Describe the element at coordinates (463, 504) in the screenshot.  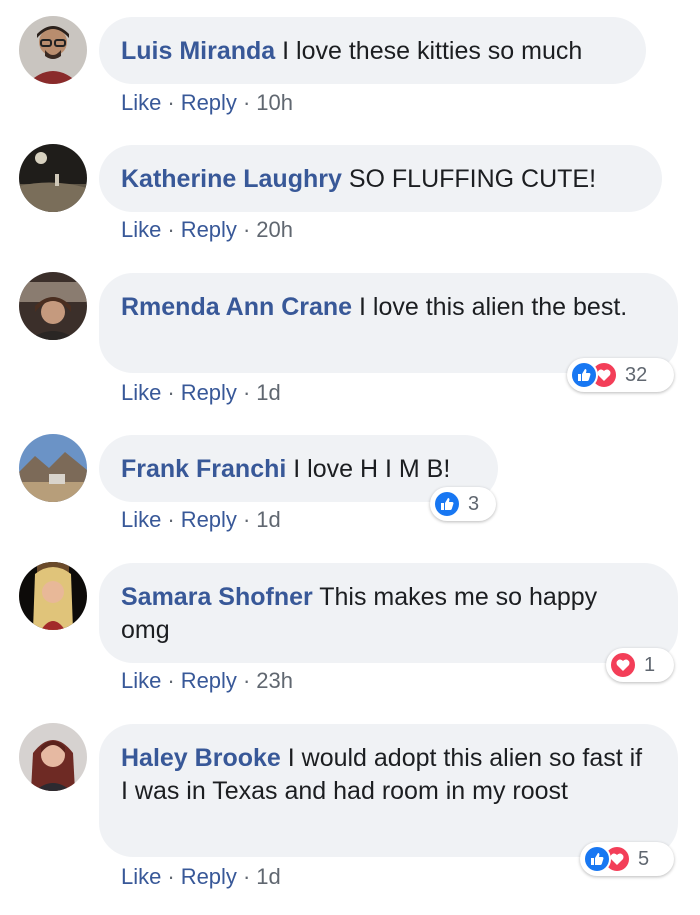
I see `reactions-summary: 3` at that location.